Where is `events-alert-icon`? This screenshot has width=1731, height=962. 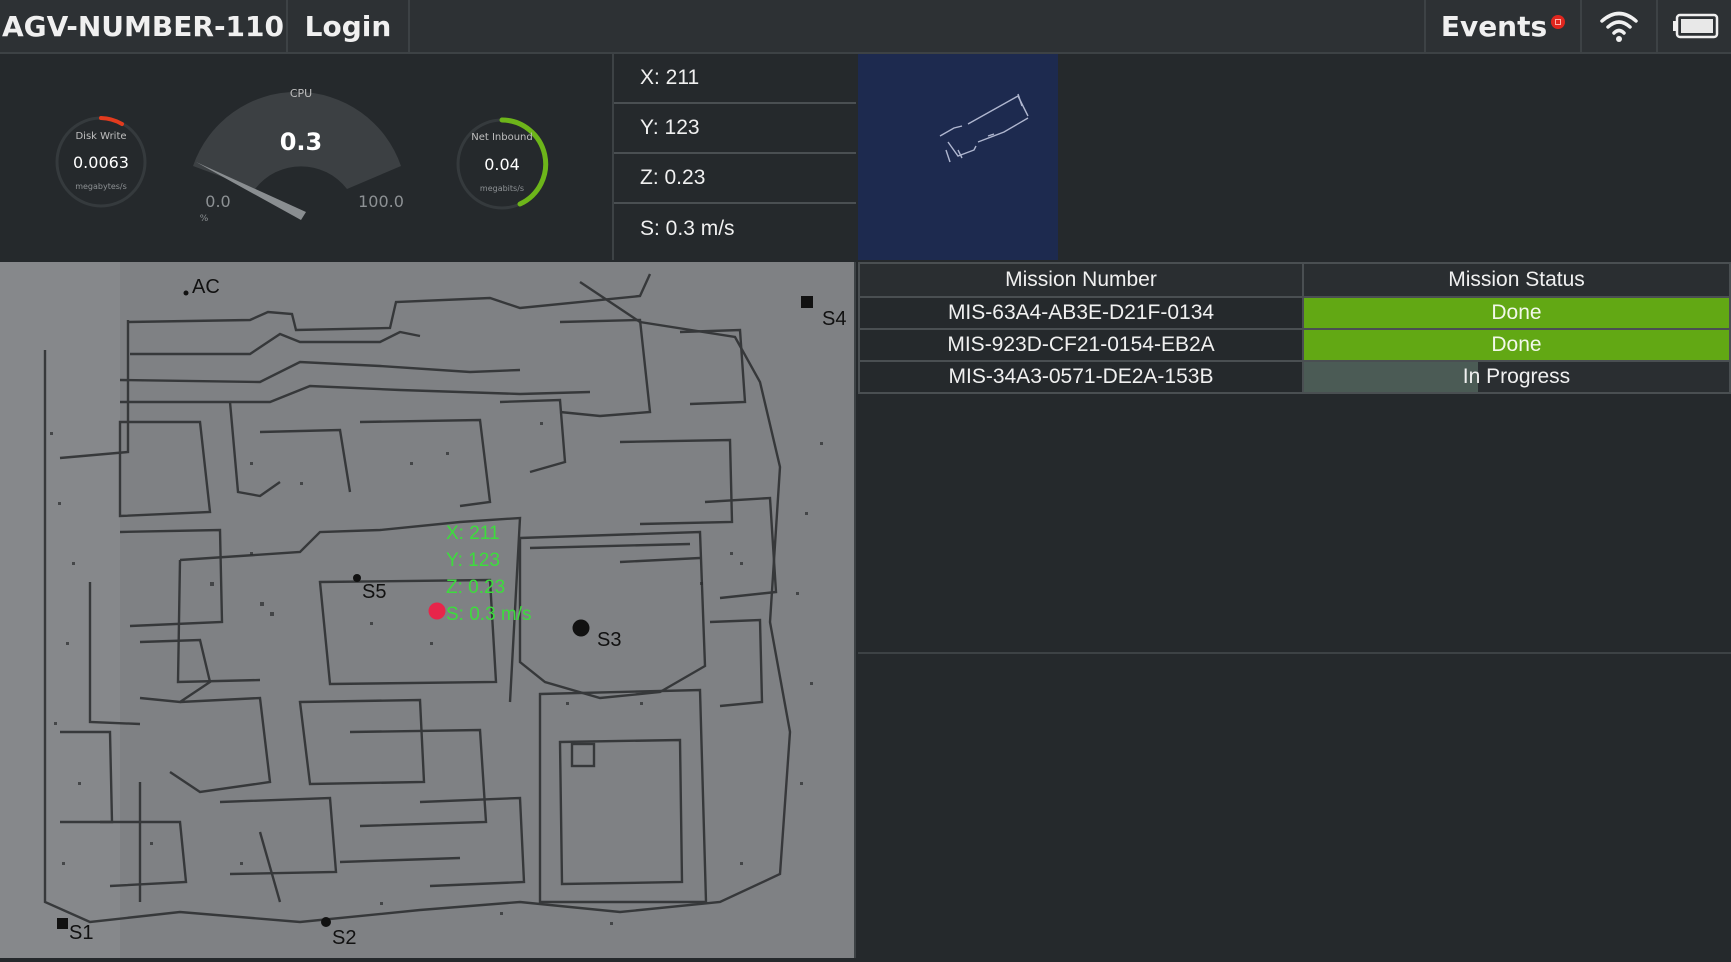
events-alert-icon is located at coordinates (1558, 22).